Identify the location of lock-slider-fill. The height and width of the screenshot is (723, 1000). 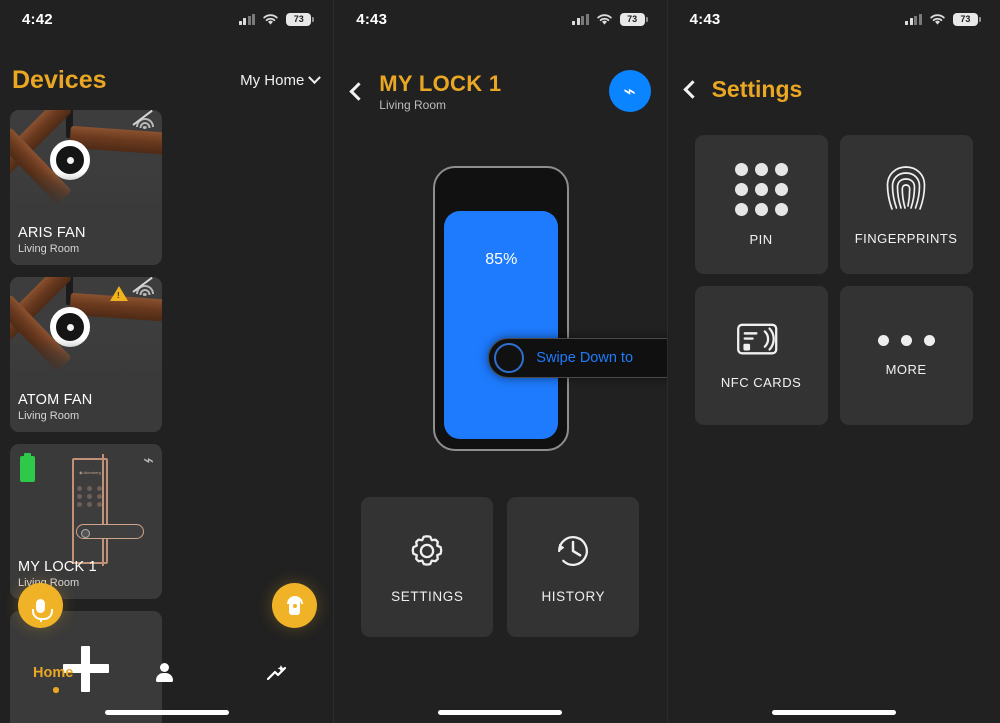
(501, 325).